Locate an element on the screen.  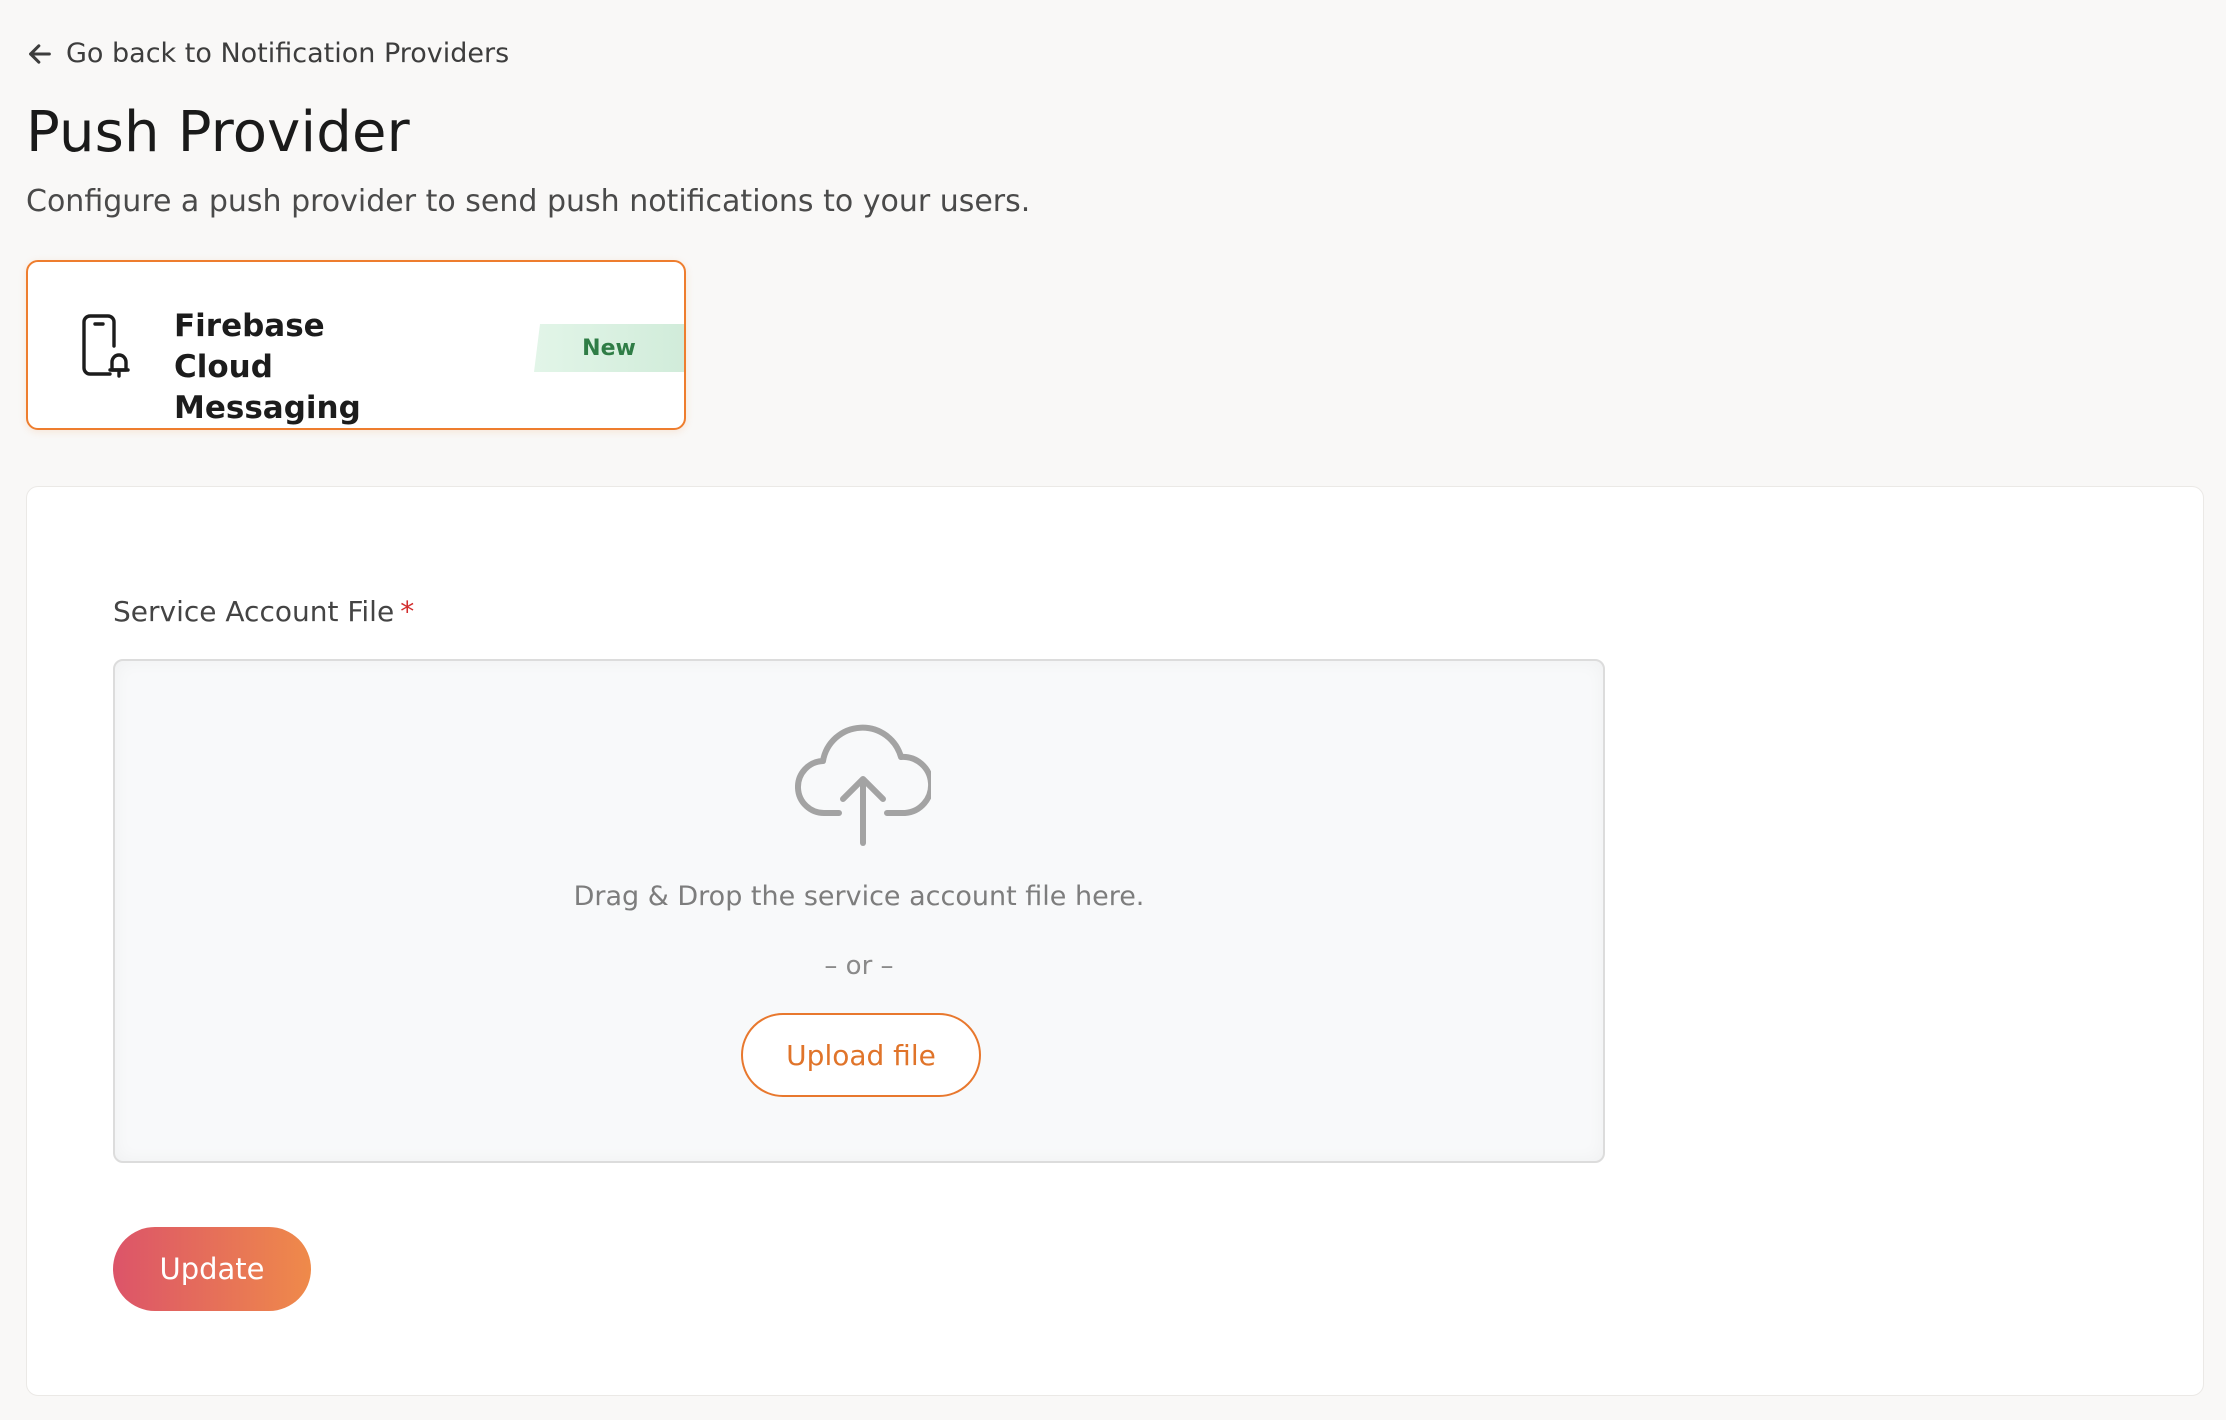
required-asterisk: * is located at coordinates (407, 611).